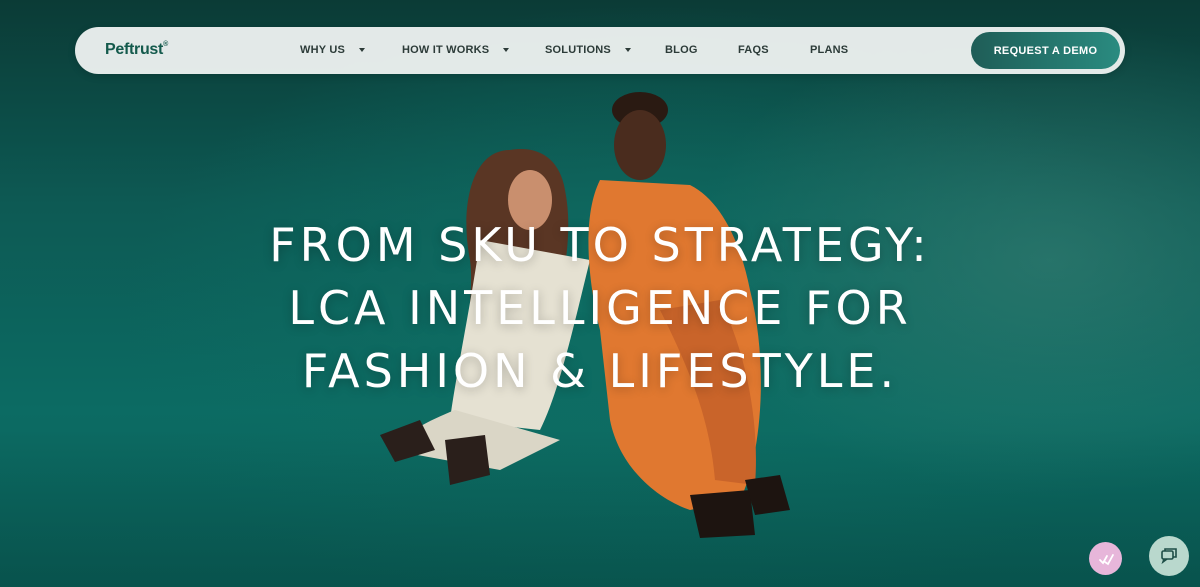 This screenshot has width=1200, height=587. I want to click on nav-plans: PLANS, so click(829, 50).